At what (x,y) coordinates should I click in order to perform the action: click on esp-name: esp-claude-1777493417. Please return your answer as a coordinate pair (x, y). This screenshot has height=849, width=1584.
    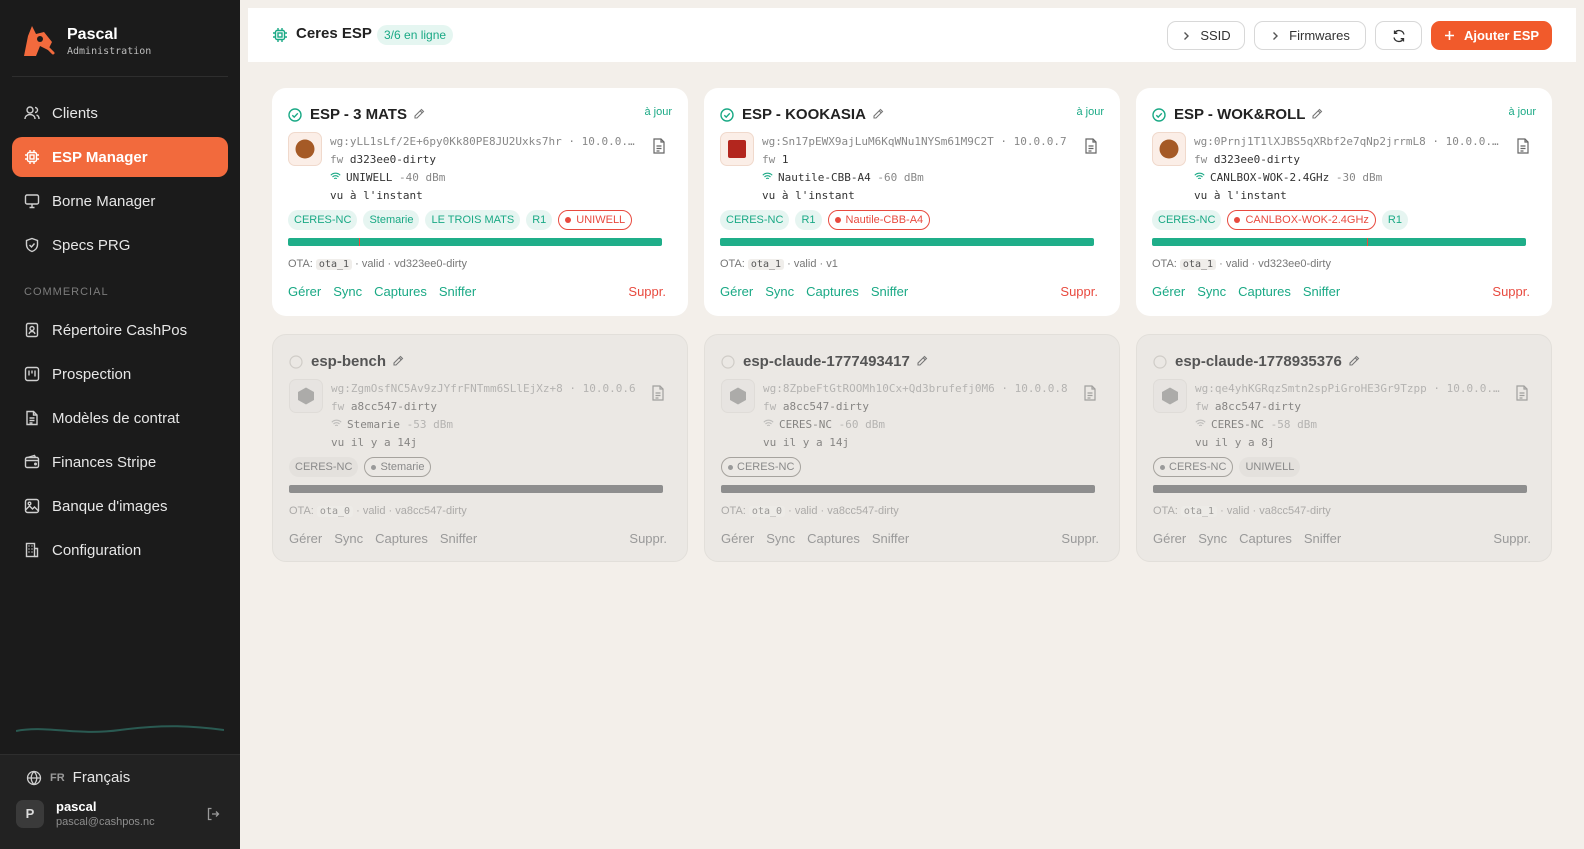
    Looking at the image, I should click on (835, 361).